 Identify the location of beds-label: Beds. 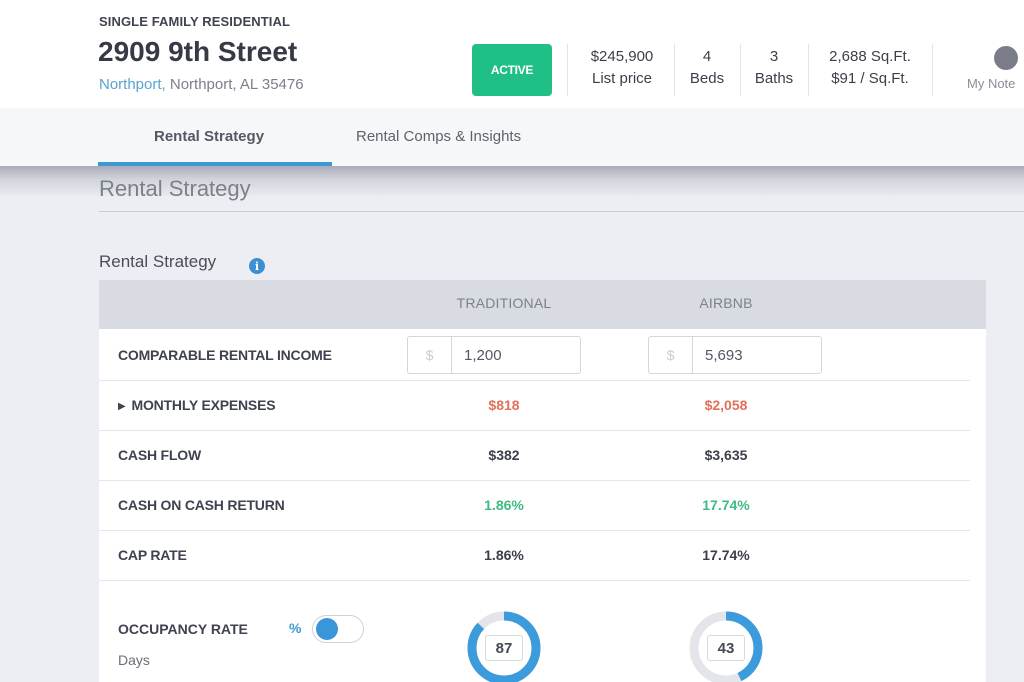
(707, 78).